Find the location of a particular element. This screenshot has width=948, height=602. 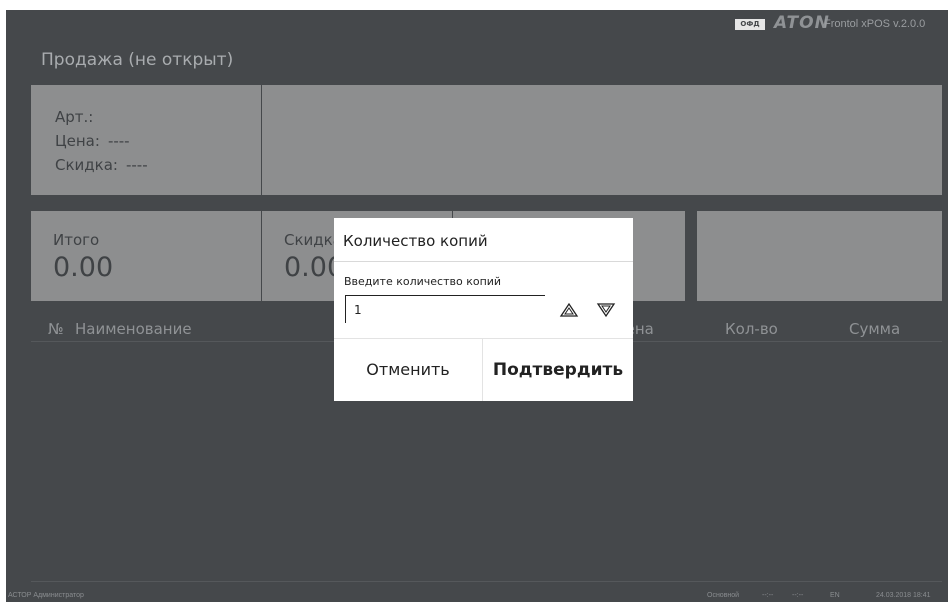

column-sum: Сумма is located at coordinates (875, 329).